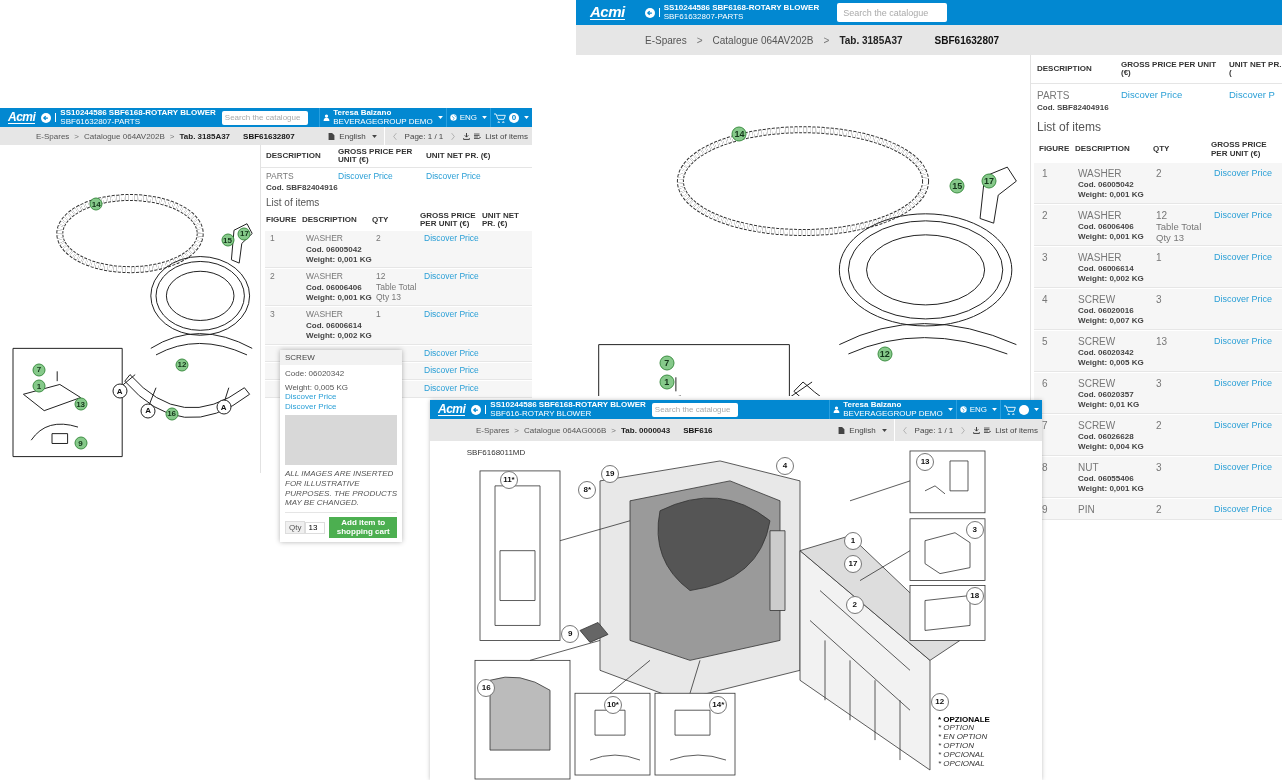  Describe the element at coordinates (1106, 479) in the screenshot. I see `item-code: Cod. 06055406` at that location.